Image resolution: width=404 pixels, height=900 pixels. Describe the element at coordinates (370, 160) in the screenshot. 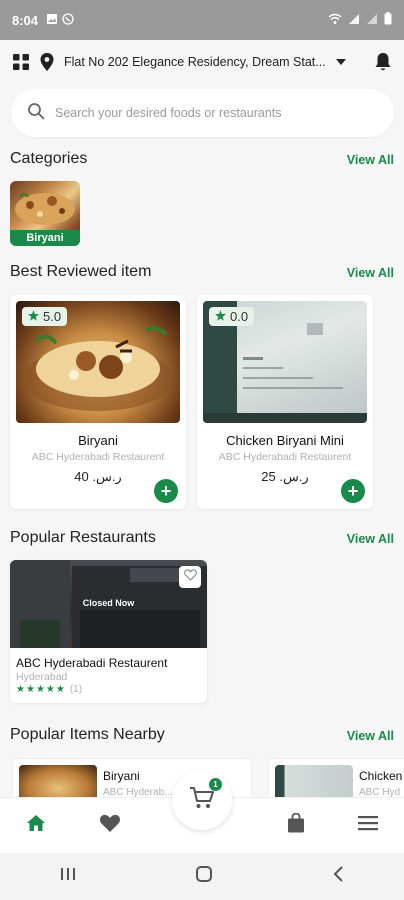

I see `categories-view-all: View All` at that location.